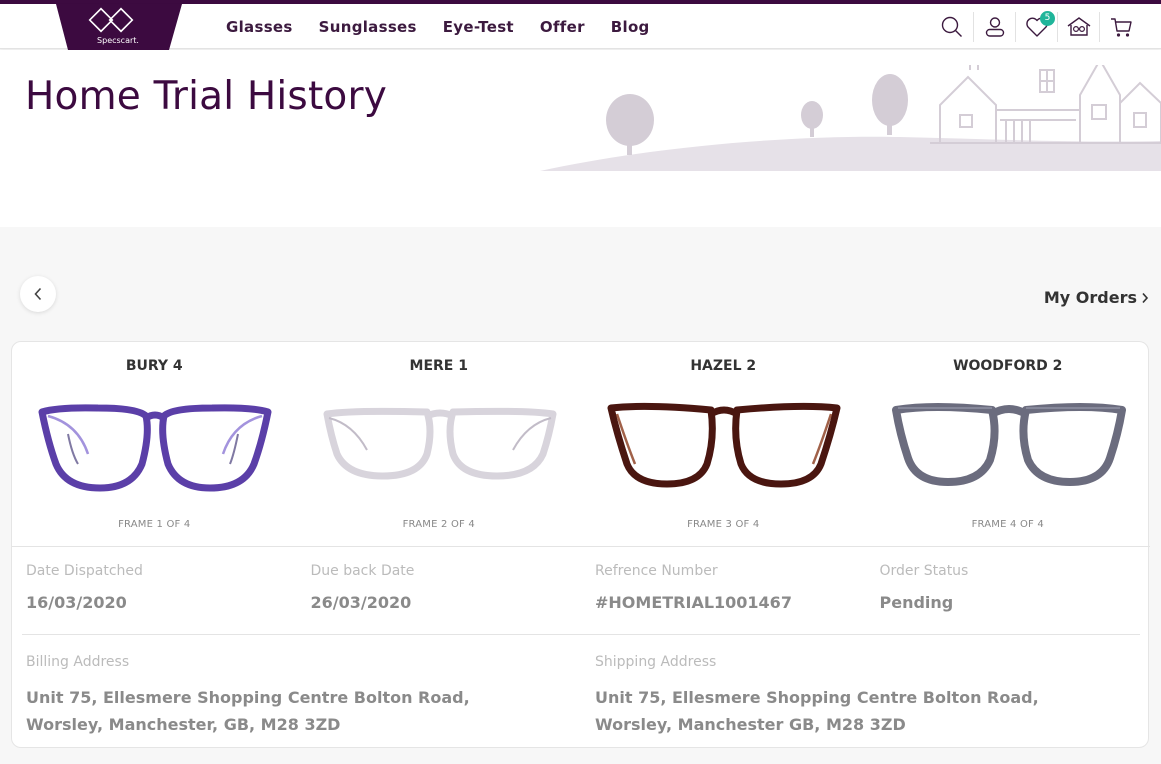 Image resolution: width=1161 pixels, height=764 pixels. Describe the element at coordinates (723, 524) in the screenshot. I see `frame-counter: FRAME 3 OF 4` at that location.